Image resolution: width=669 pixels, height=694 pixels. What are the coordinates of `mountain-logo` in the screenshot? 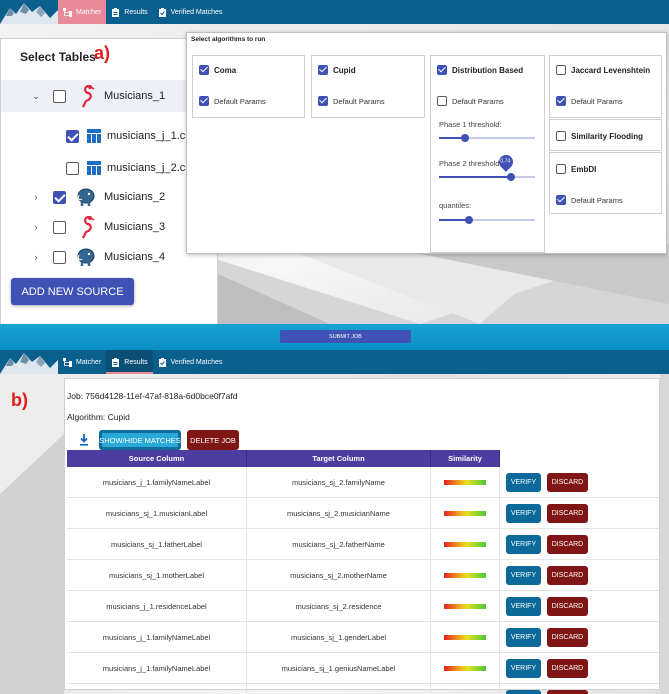 It's located at (29, 362).